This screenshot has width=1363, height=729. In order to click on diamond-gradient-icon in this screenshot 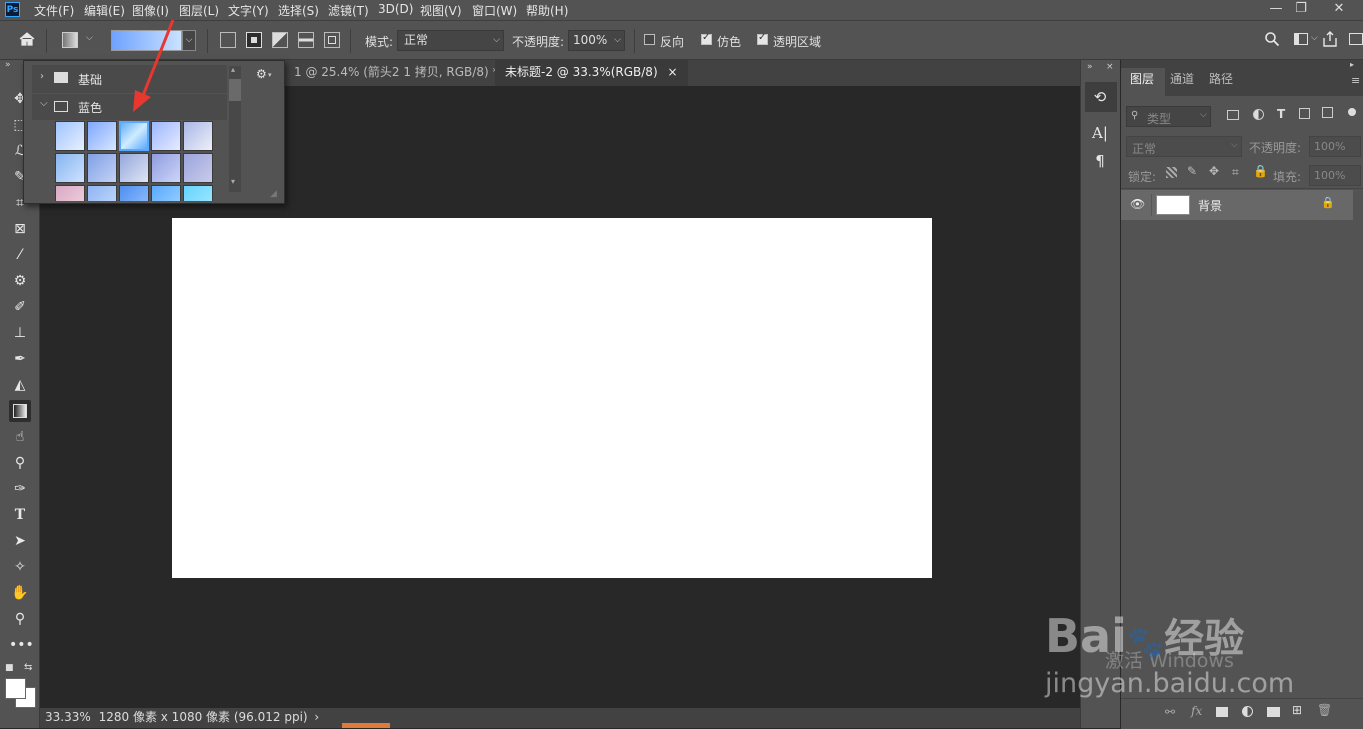, I will do `click(332, 40)`.